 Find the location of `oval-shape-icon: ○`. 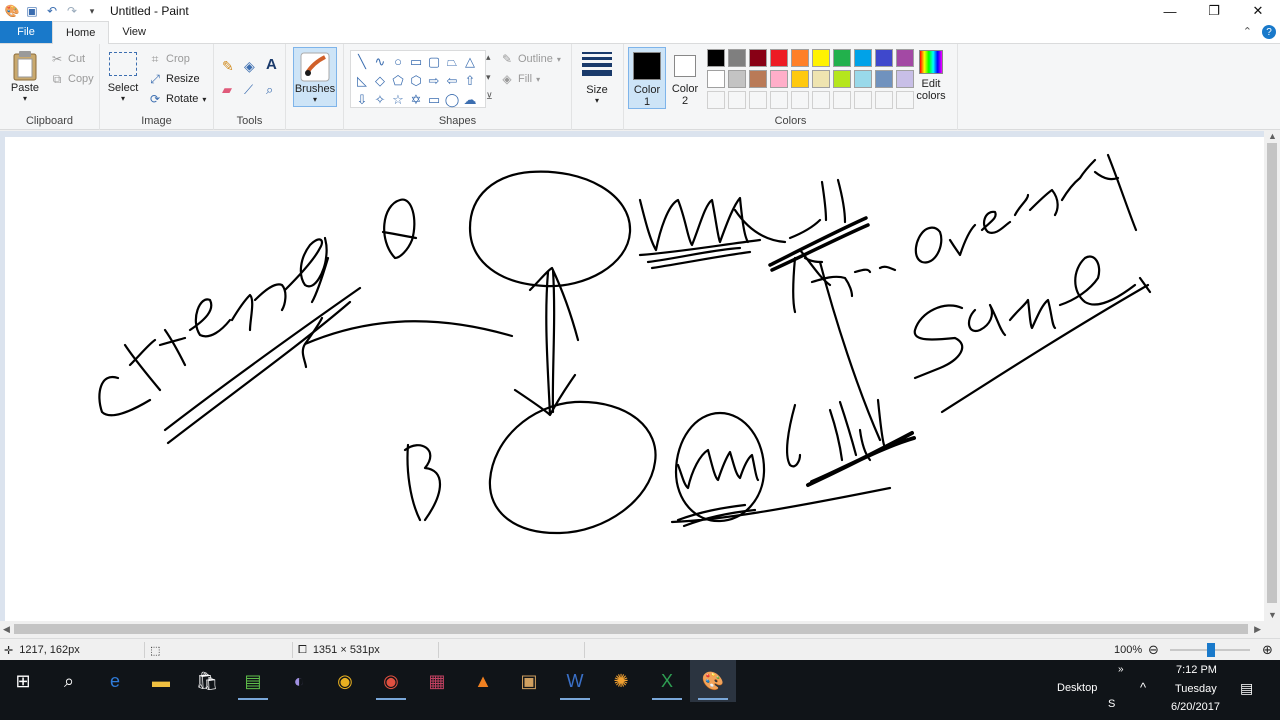

oval-shape-icon: ○ is located at coordinates (398, 61).